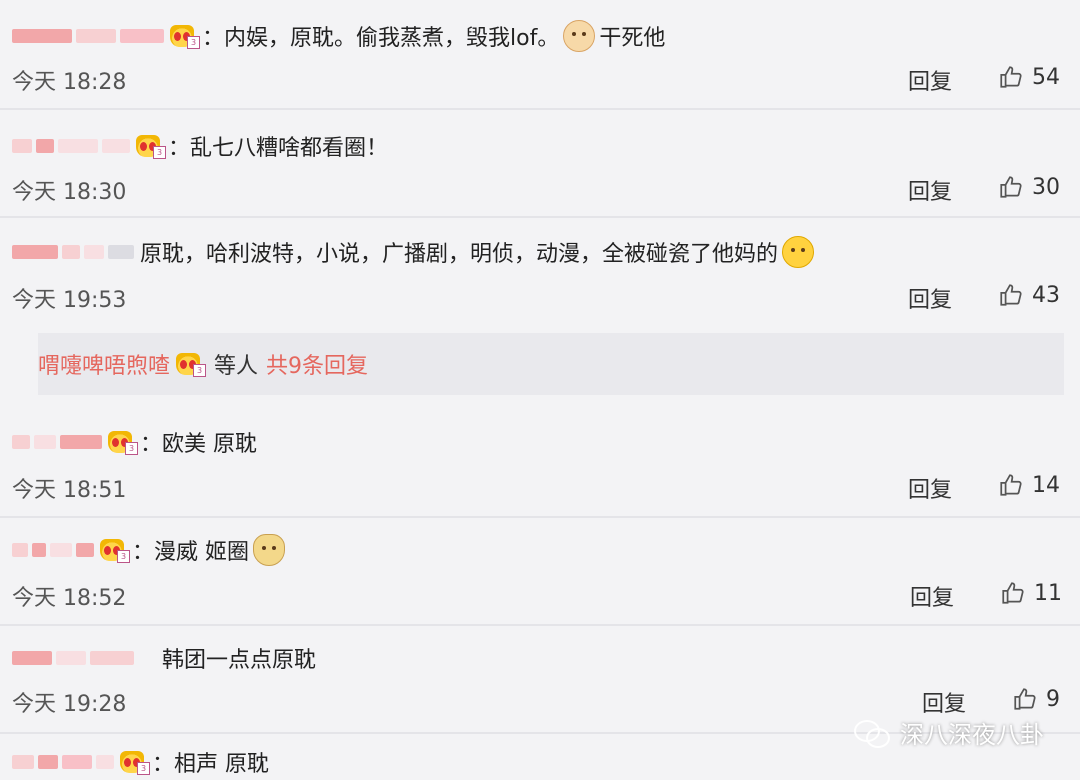  I want to click on reply-etc: 等人, so click(236, 366).